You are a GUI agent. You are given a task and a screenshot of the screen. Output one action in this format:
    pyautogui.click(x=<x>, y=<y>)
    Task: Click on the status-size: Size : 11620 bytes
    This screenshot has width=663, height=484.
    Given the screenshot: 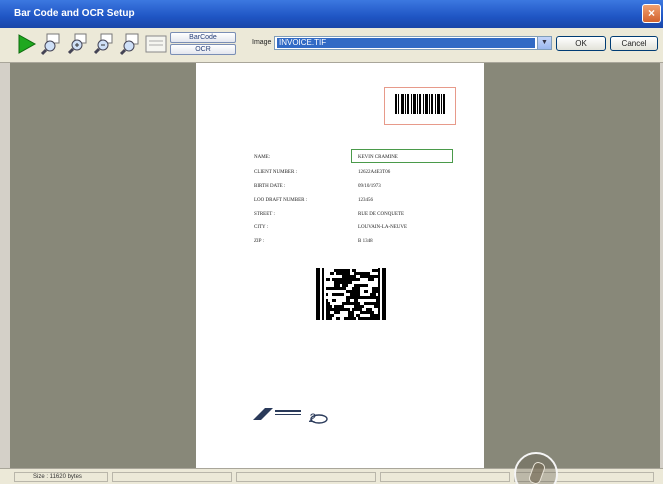 What is the action you would take?
    pyautogui.click(x=61, y=477)
    